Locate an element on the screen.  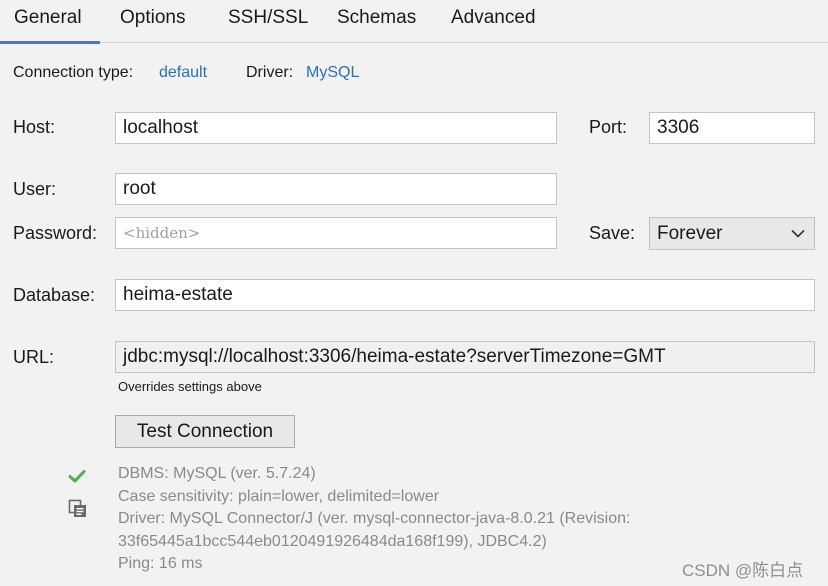
port-label: Port: is located at coordinates (608, 127).